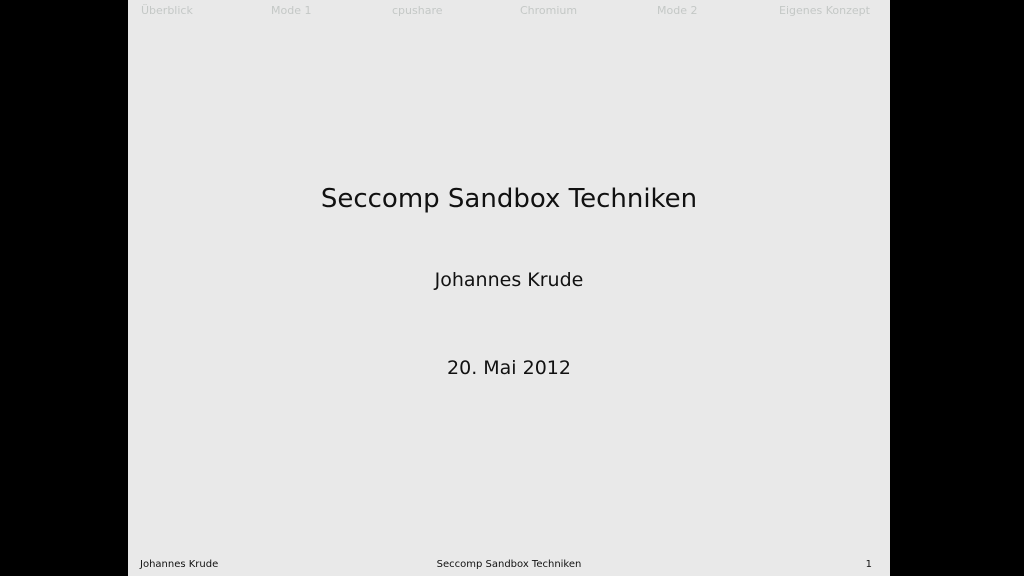 Image resolution: width=1024 pixels, height=576 pixels. What do you see at coordinates (824, 10) in the screenshot?
I see `nav-item-eigenes-konzept: Eigenes Konzept` at bounding box center [824, 10].